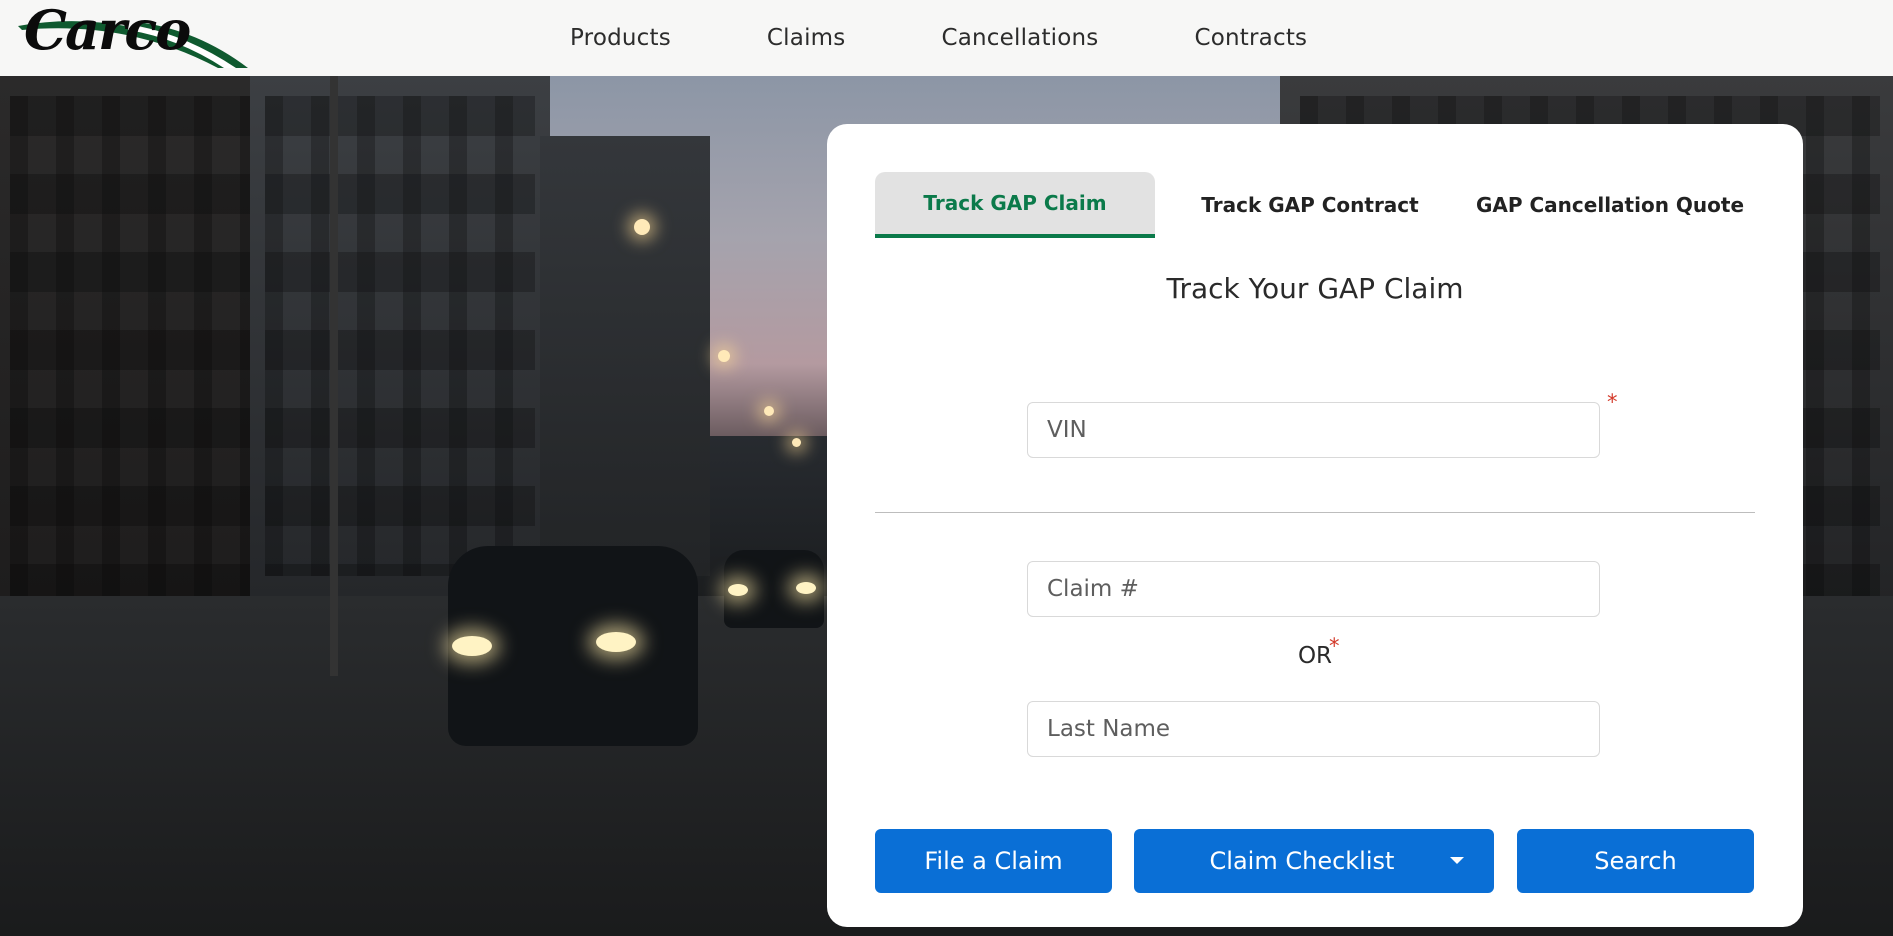  I want to click on form-title: Track Your GAP Claim, so click(1315, 288).